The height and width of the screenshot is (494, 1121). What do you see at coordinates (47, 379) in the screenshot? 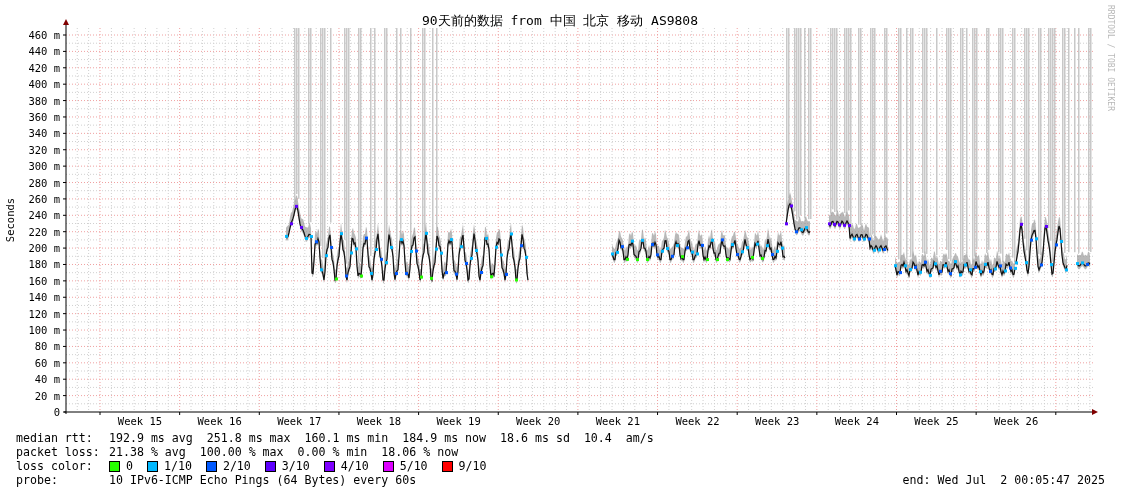
I see `y-axis-label: 40 m` at bounding box center [47, 379].